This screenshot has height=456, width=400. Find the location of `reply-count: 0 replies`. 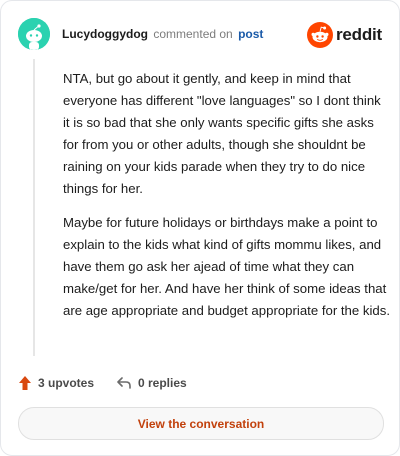

reply-count: 0 replies is located at coordinates (162, 383).